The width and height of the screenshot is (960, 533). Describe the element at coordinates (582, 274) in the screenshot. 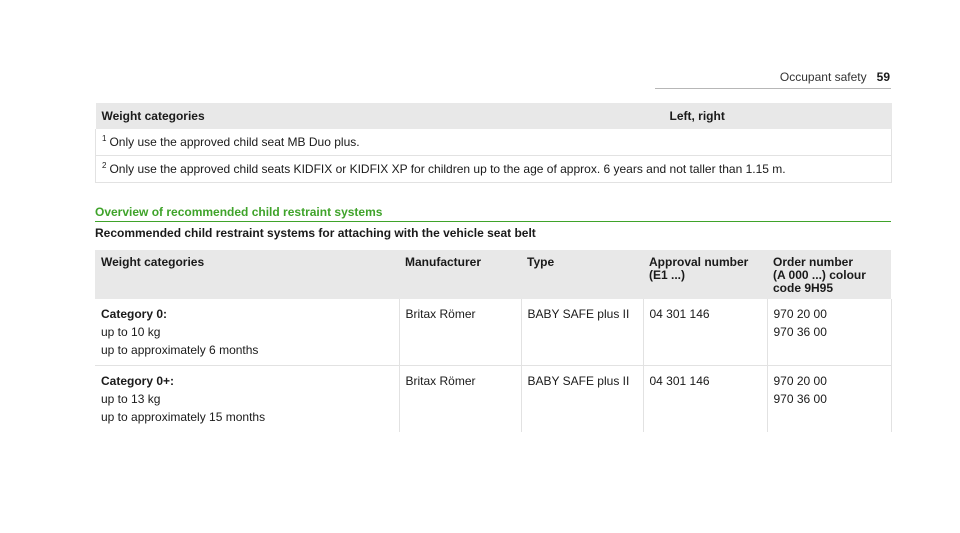

I see `header-type: Type` at that location.